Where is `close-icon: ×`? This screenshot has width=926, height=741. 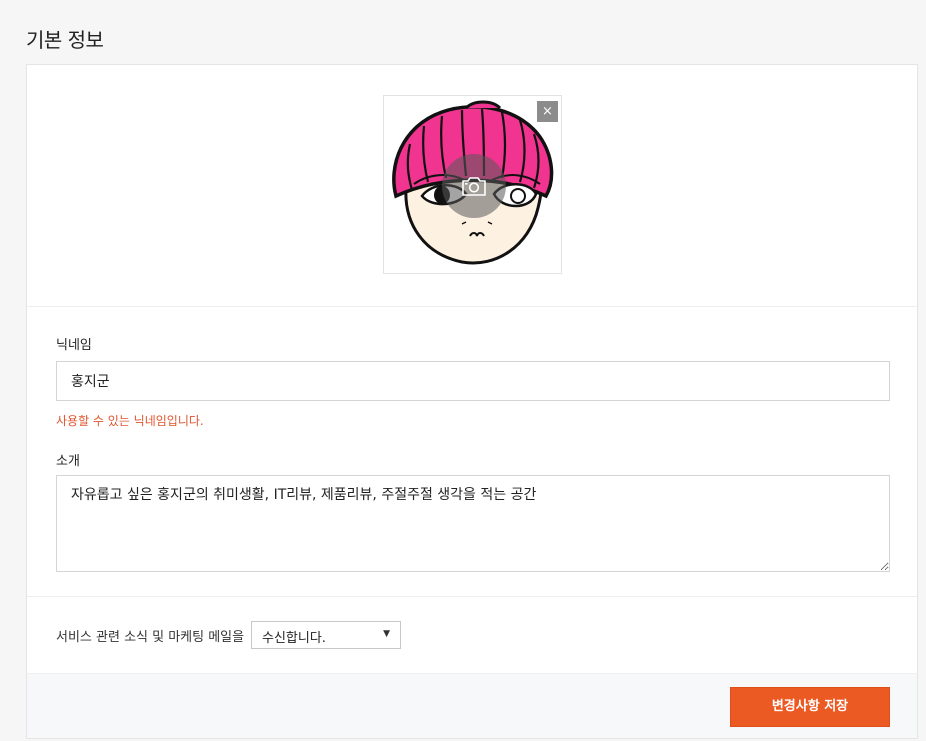 close-icon: × is located at coordinates (547, 111).